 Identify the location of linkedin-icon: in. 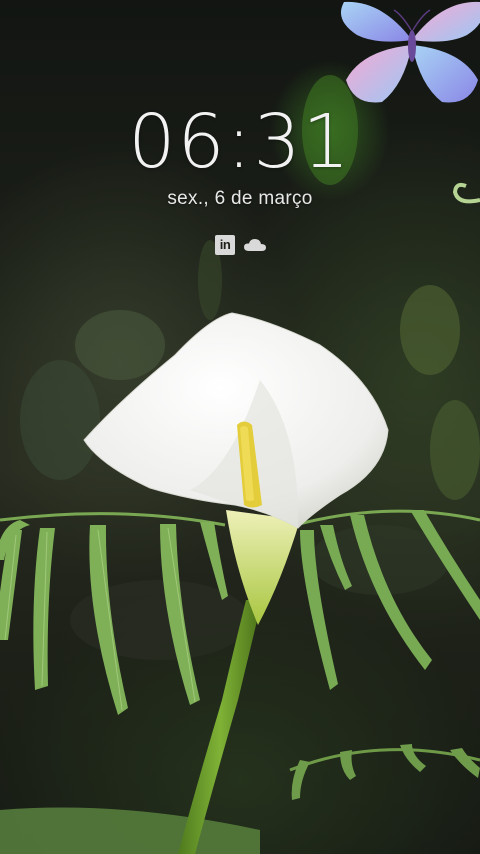
(225, 245).